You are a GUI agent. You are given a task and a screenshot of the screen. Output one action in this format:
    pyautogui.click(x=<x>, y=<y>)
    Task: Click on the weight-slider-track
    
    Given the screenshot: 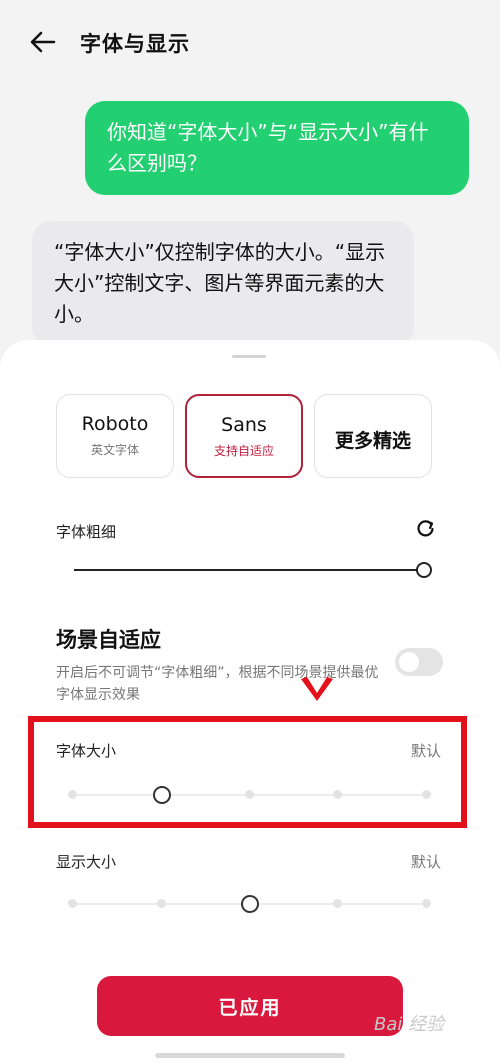 What is the action you would take?
    pyautogui.click(x=248, y=570)
    